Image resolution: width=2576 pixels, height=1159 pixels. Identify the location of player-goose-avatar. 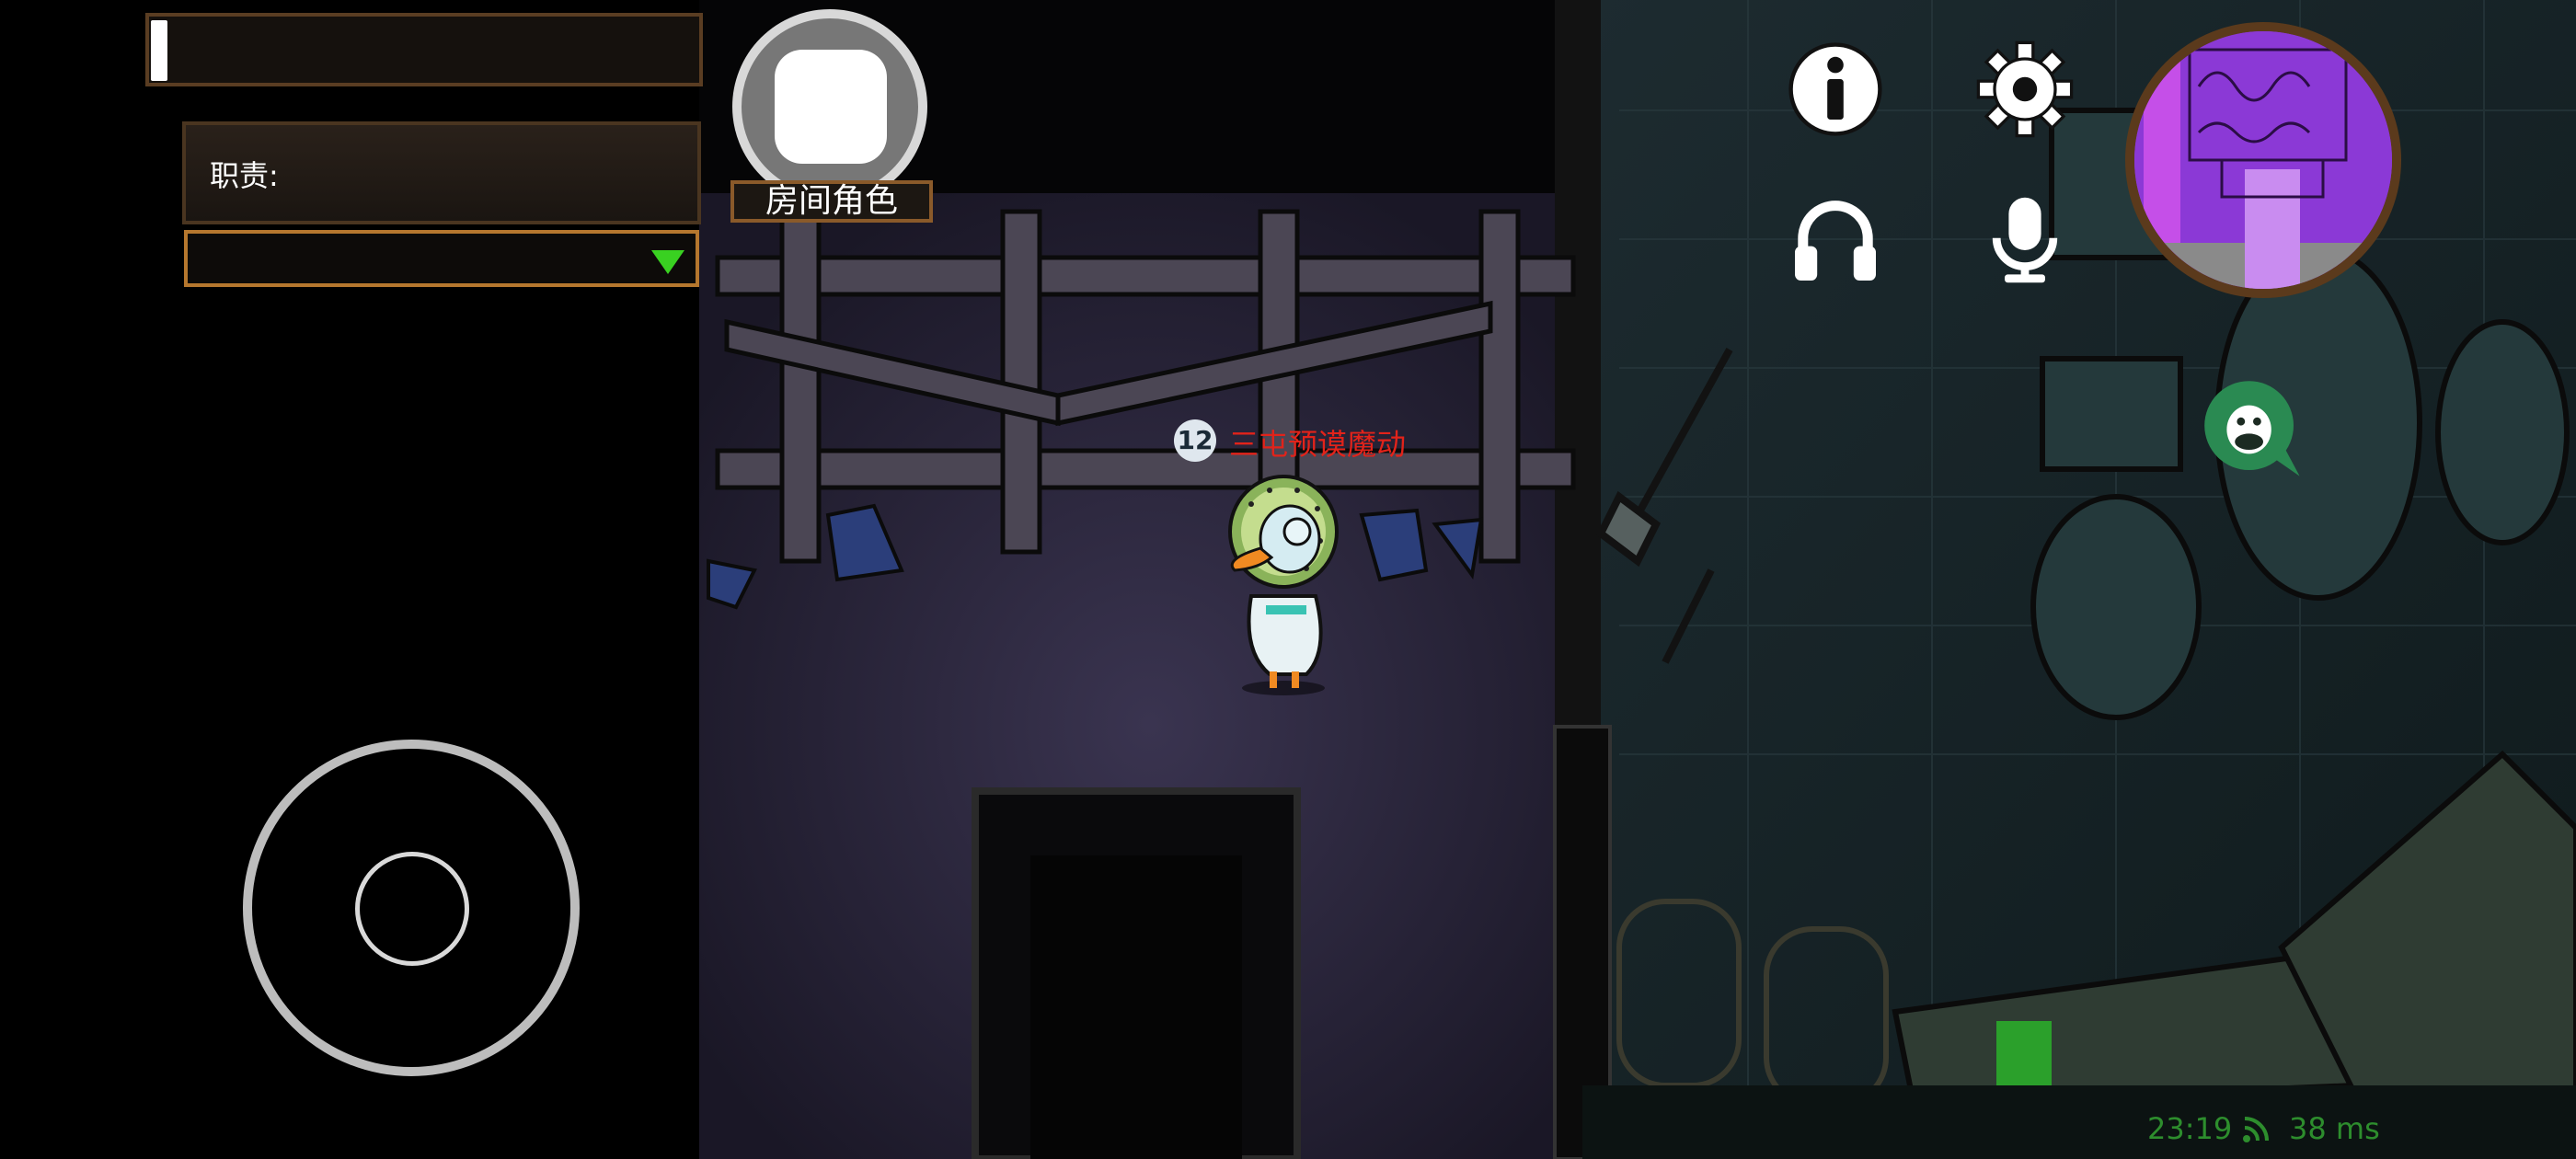
(1283, 582).